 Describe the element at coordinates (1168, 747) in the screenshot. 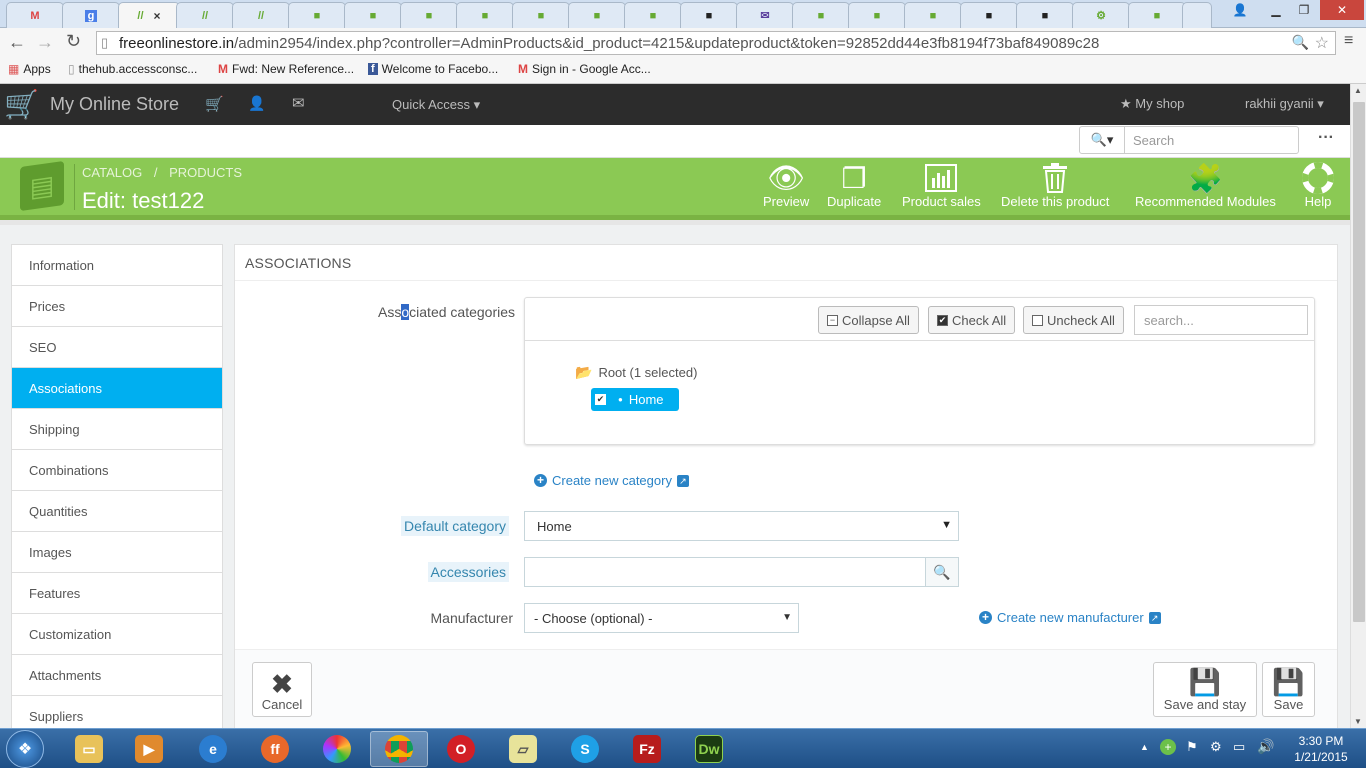

I see `update-icon: +` at that location.